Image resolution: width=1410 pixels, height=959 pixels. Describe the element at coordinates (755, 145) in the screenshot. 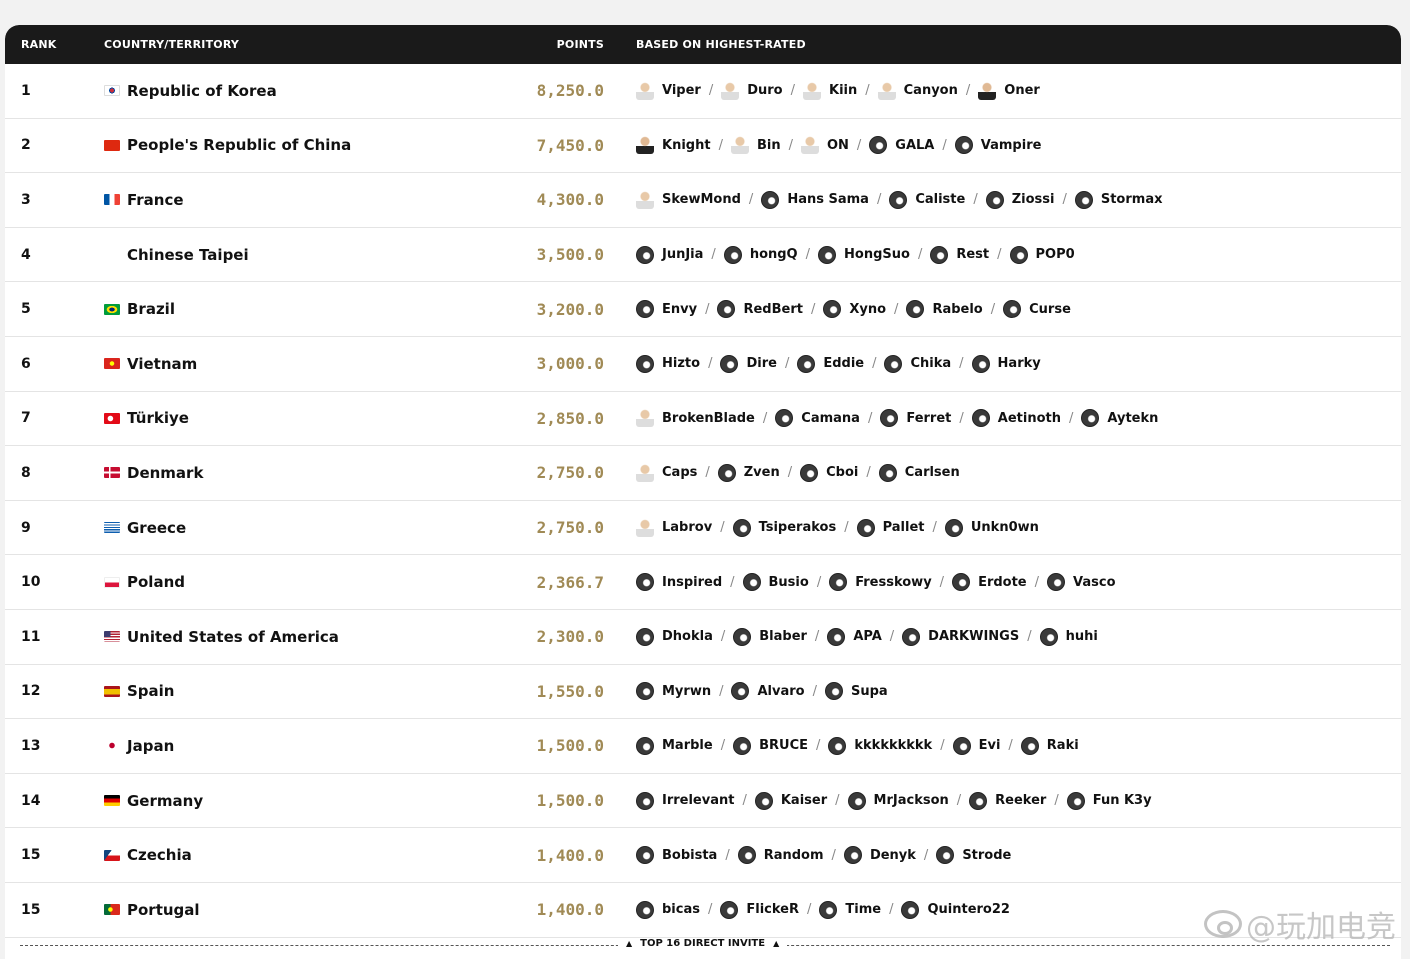

I see `player-item: Bin` at that location.